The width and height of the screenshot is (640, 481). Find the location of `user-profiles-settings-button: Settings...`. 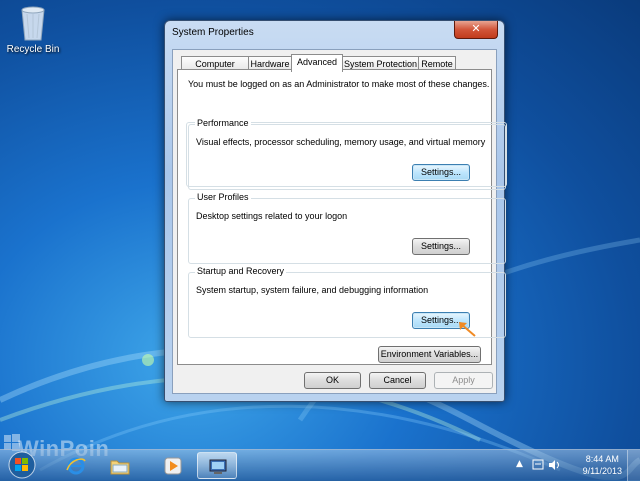

user-profiles-settings-button: Settings... is located at coordinates (441, 246).